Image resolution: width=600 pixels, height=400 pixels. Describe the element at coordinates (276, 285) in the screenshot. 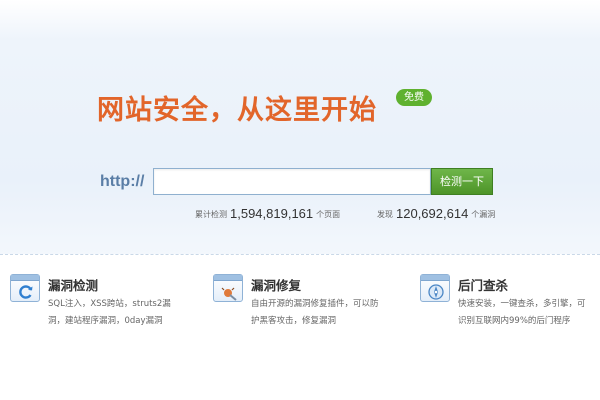

I see `feature-title: 漏洞修复` at that location.